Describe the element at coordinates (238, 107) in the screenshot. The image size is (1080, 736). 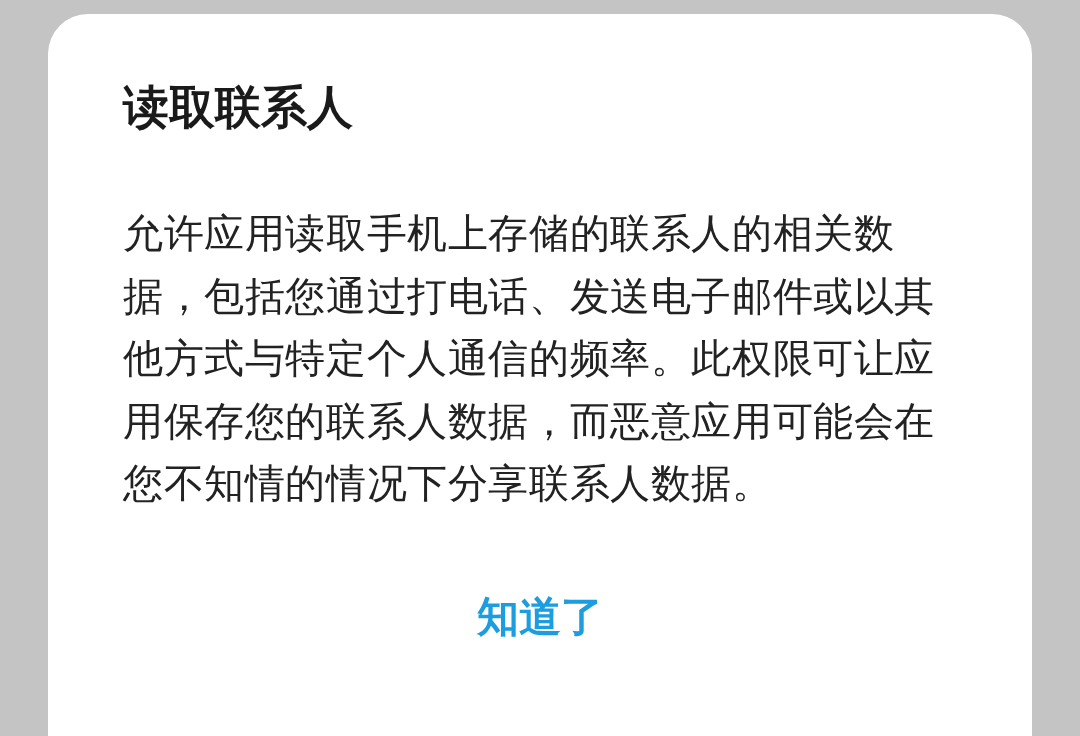
I see `dialog-title: 读取联系人` at that location.